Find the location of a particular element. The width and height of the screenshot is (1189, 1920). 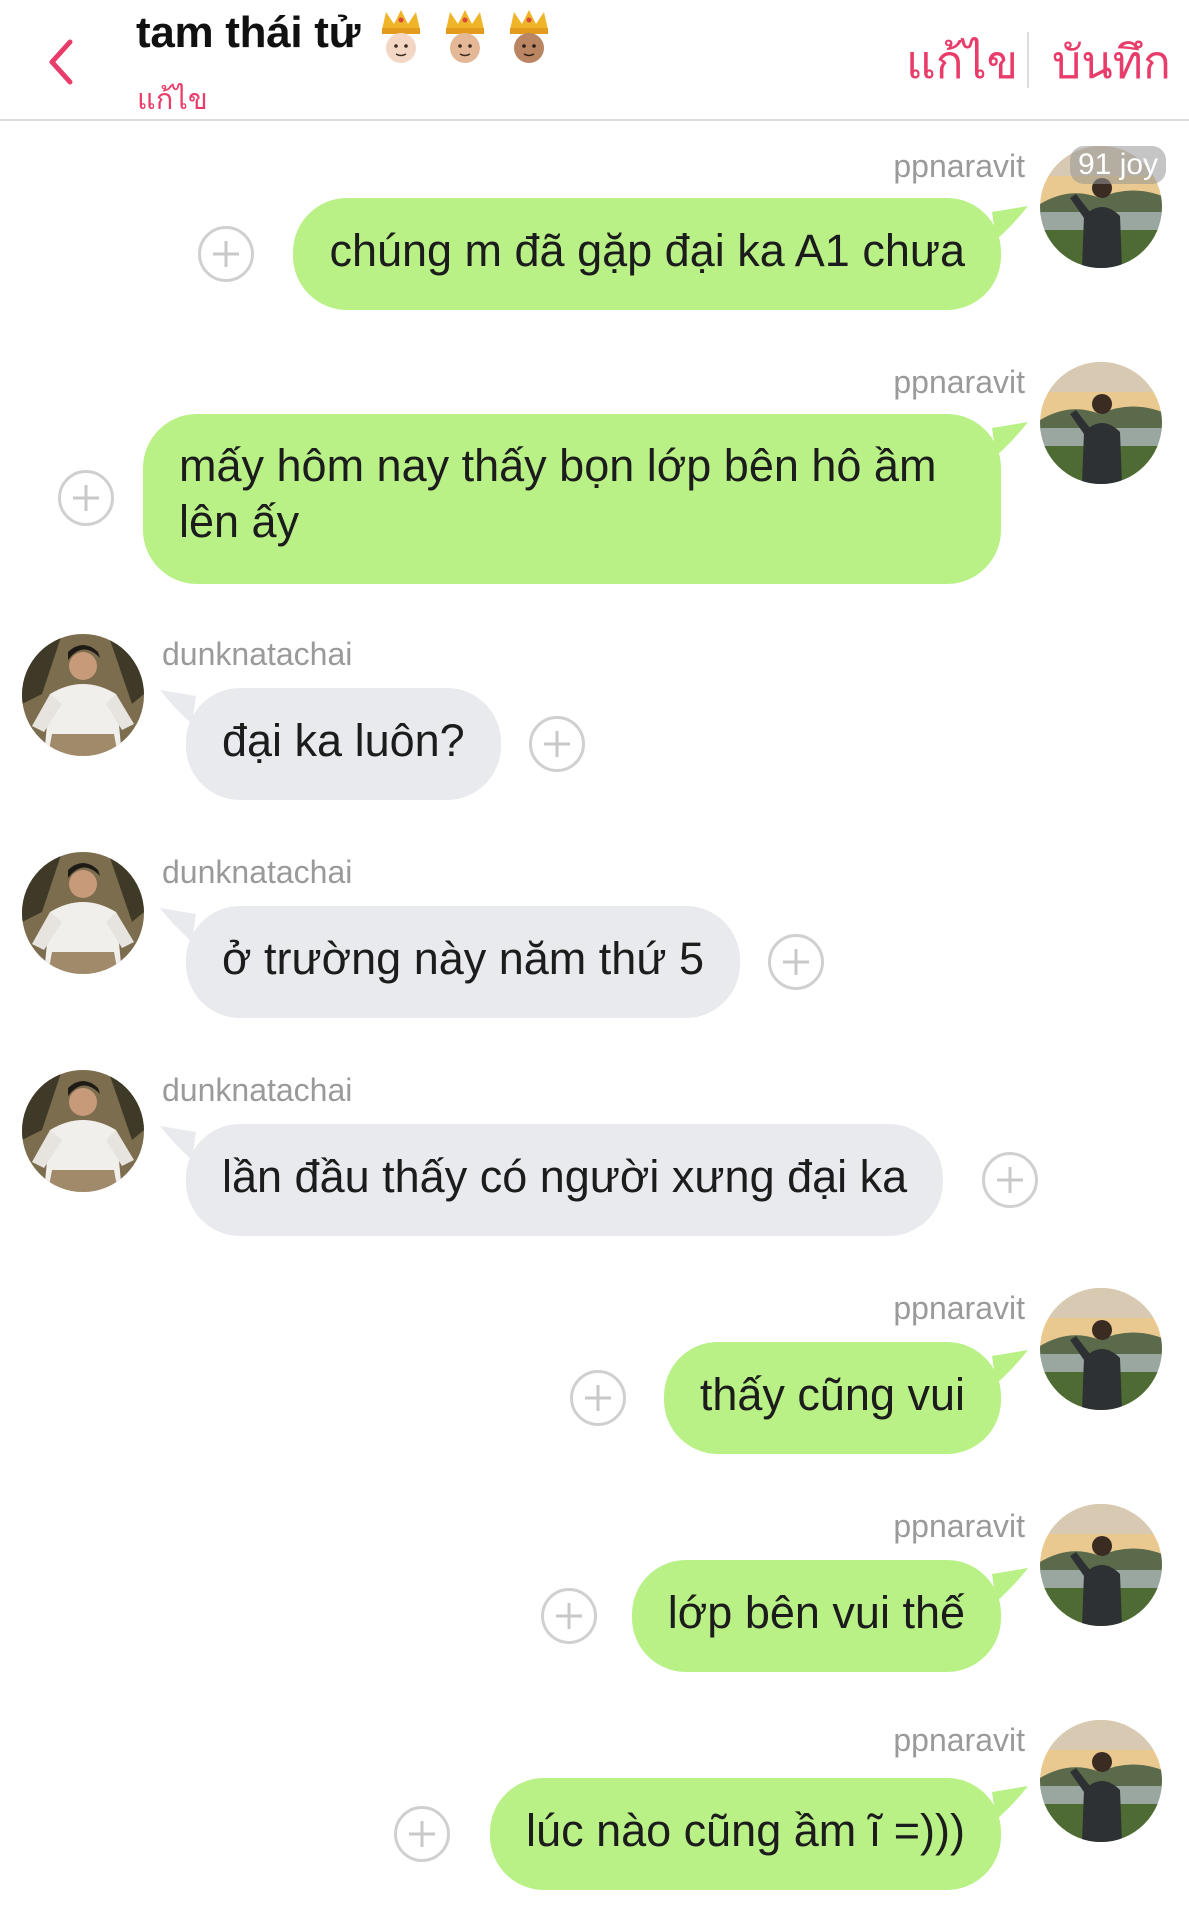

avatar-badge: 91 joy is located at coordinates (1118, 165).